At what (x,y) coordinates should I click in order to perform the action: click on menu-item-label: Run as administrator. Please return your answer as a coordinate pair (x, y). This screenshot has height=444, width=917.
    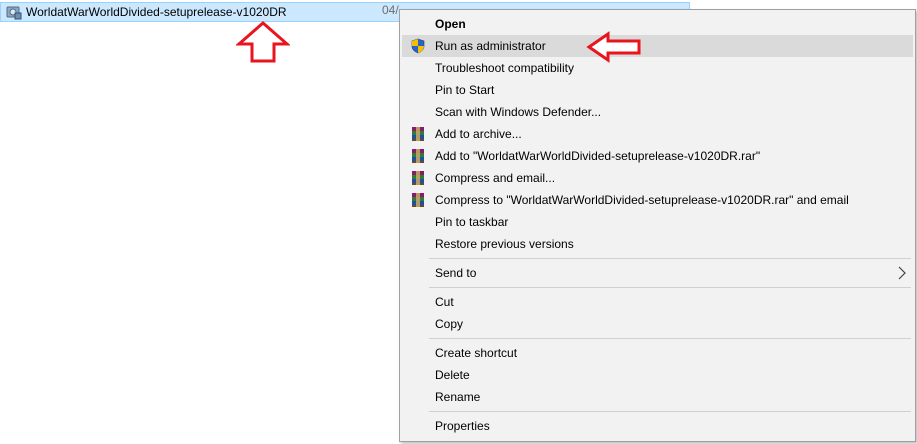
    Looking at the image, I should click on (490, 46).